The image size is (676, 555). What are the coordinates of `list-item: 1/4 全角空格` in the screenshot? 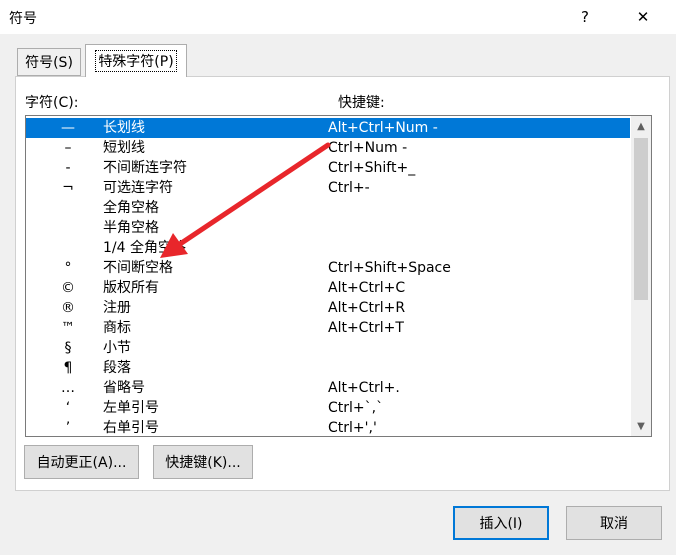 It's located at (328, 248).